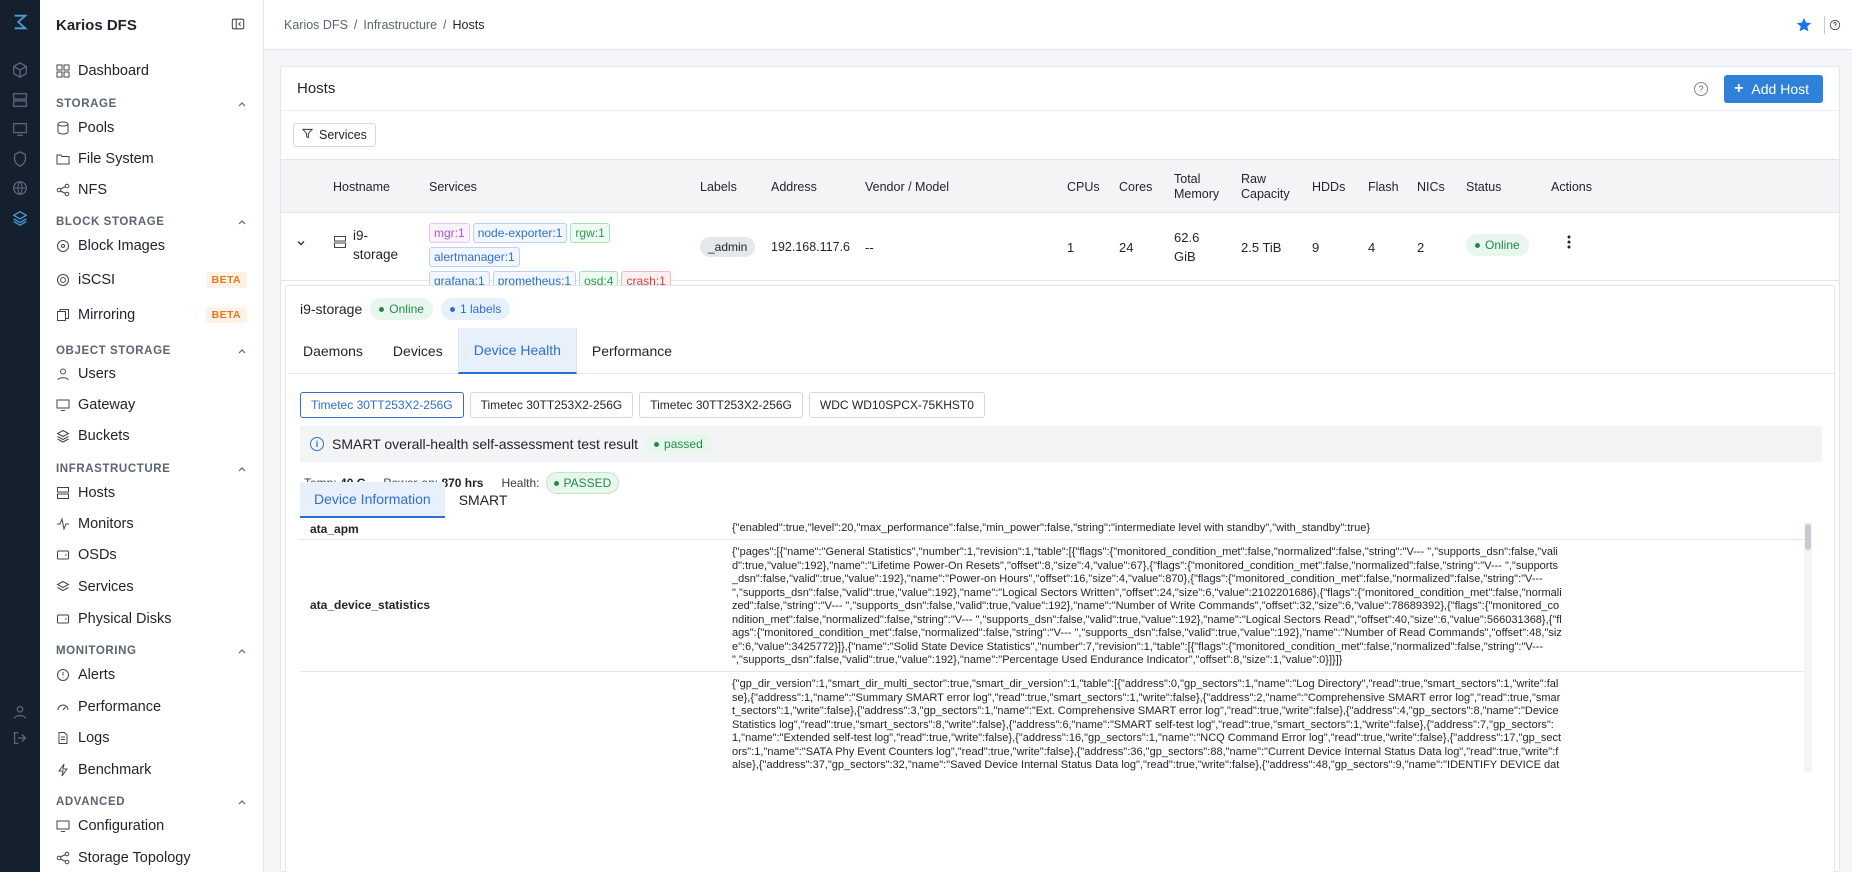 This screenshot has width=1852, height=872. What do you see at coordinates (1265, 187) in the screenshot?
I see `col-raw-capacity: Raw Capacity` at bounding box center [1265, 187].